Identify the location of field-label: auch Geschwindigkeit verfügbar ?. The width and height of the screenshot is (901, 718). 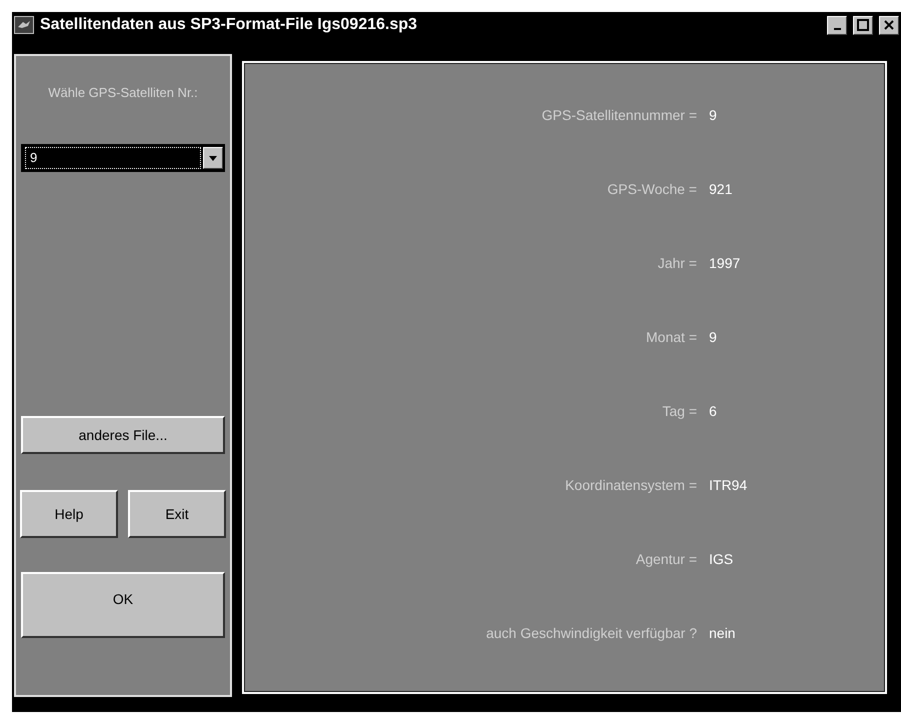
(591, 633).